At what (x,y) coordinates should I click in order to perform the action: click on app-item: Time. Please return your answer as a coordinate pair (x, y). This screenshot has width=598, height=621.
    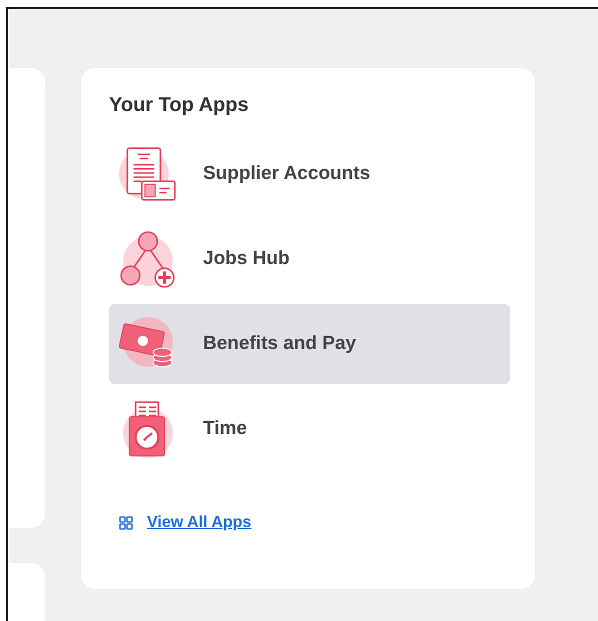
    Looking at the image, I should click on (309, 429).